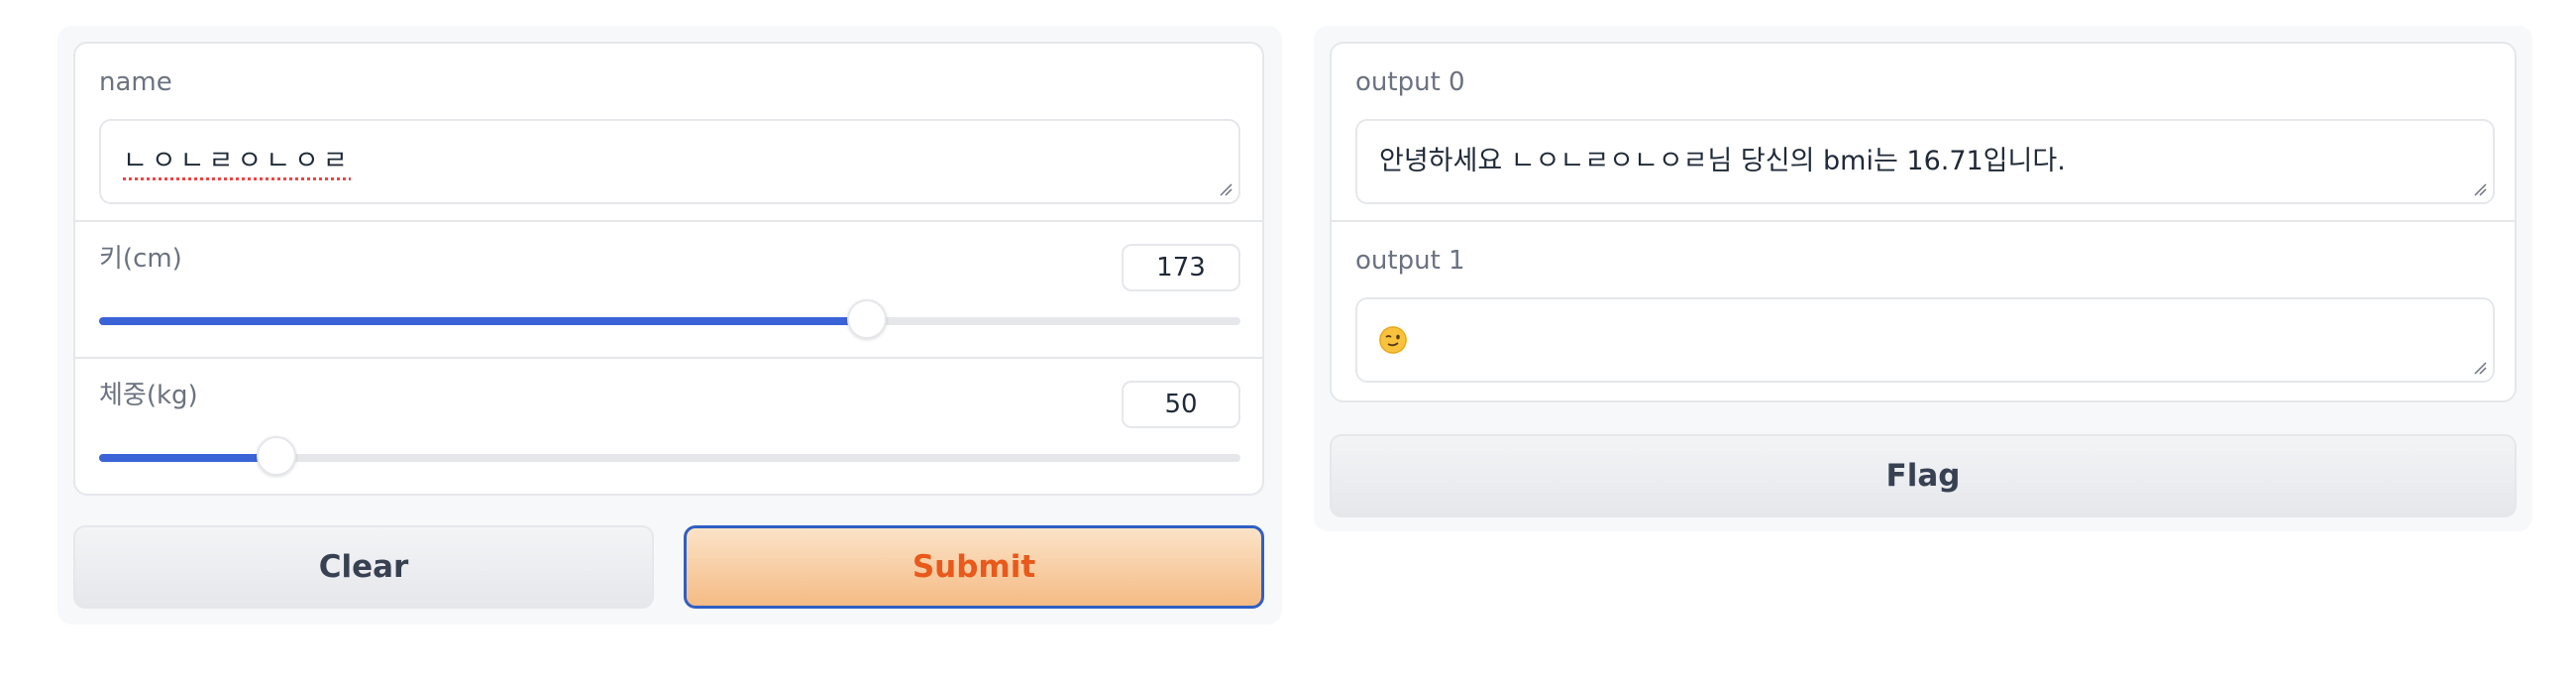 Image resolution: width=2576 pixels, height=680 pixels. I want to click on winking-face-icon, so click(1393, 340).